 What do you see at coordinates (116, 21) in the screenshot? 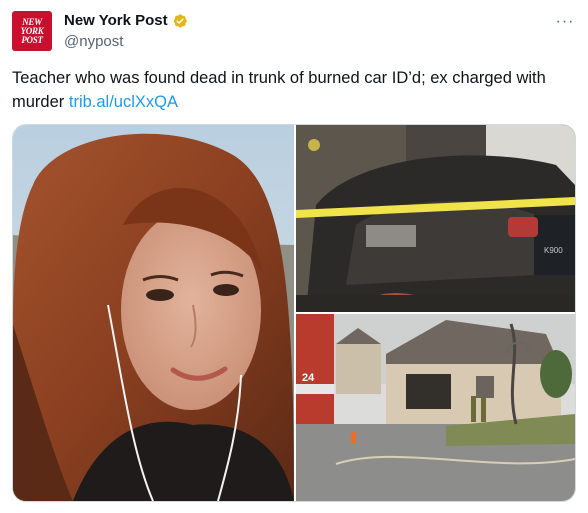
I see `display-name: New York Post` at bounding box center [116, 21].